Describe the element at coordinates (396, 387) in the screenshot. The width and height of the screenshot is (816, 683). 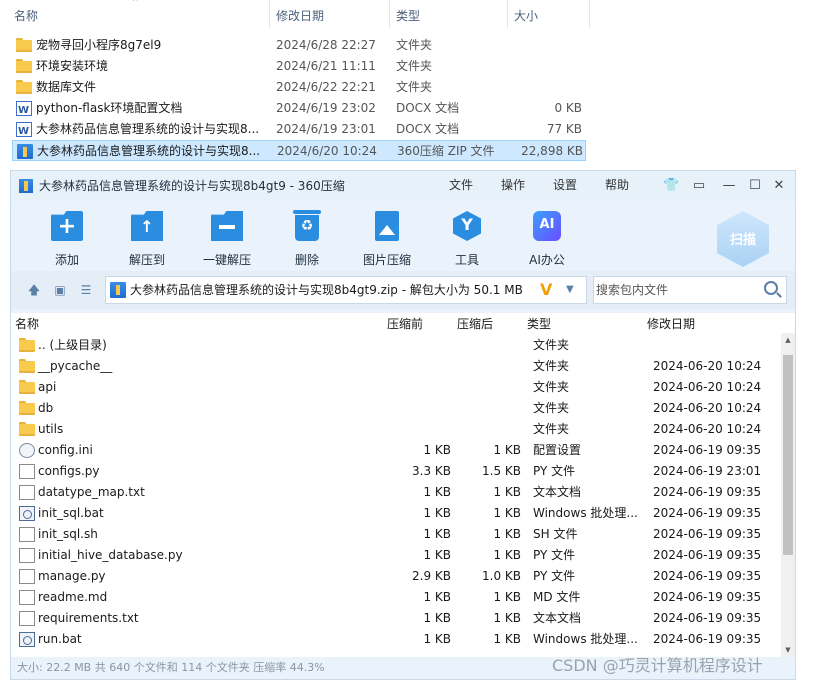
I see `archive-row: api 文件夹 2024-06-20 10:24` at that location.